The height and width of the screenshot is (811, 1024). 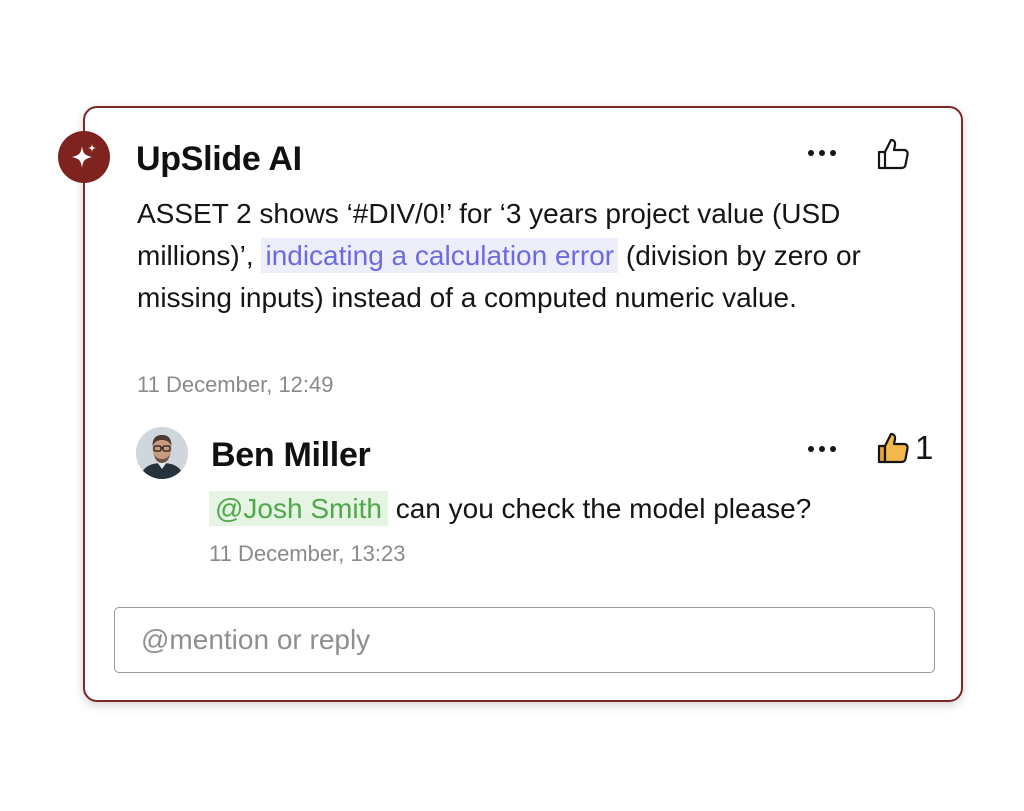 I want to click on user-photo-icon, so click(x=162, y=453).